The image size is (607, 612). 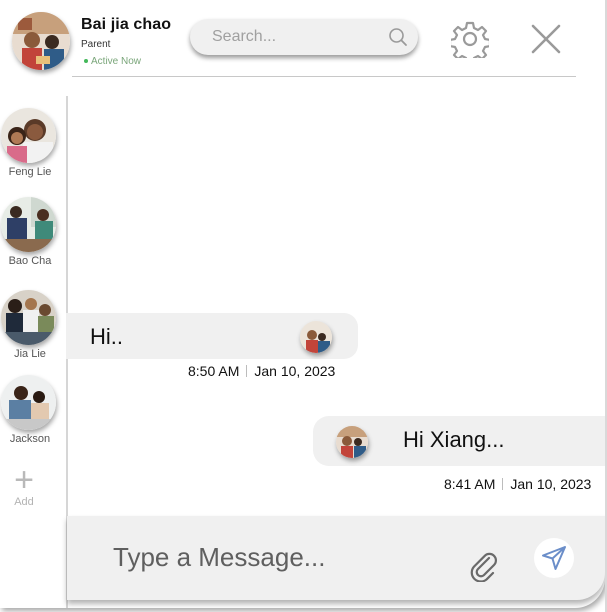 I want to click on contact-jia-lie: Jia Lie, so click(x=30, y=325).